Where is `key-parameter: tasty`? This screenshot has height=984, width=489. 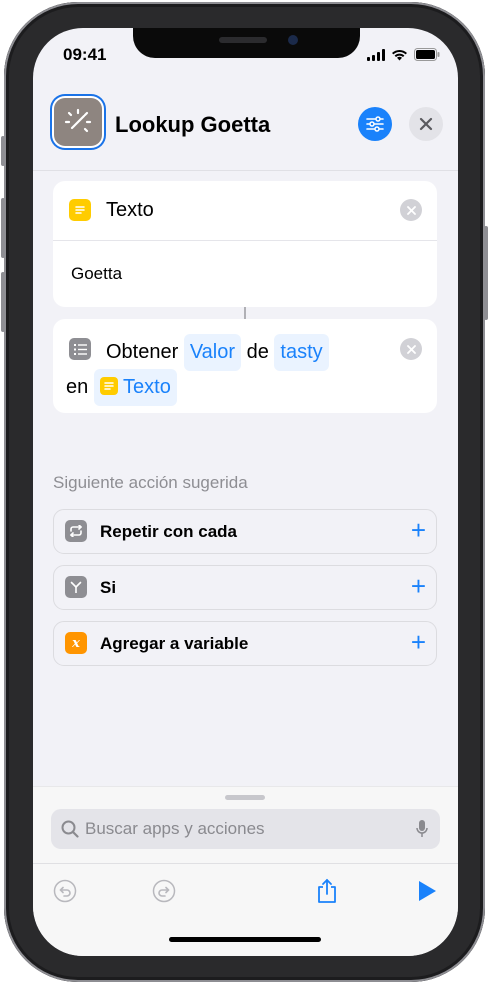 key-parameter: tasty is located at coordinates (301, 352).